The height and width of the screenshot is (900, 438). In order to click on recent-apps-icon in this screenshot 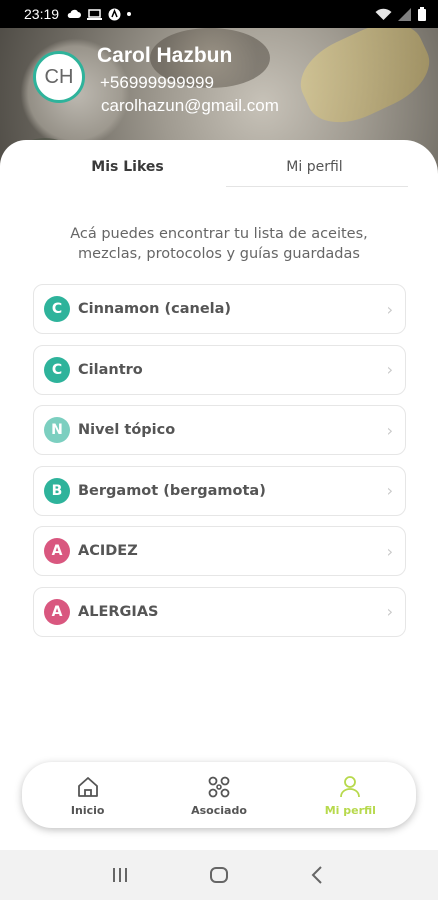, I will do `click(120, 875)`.